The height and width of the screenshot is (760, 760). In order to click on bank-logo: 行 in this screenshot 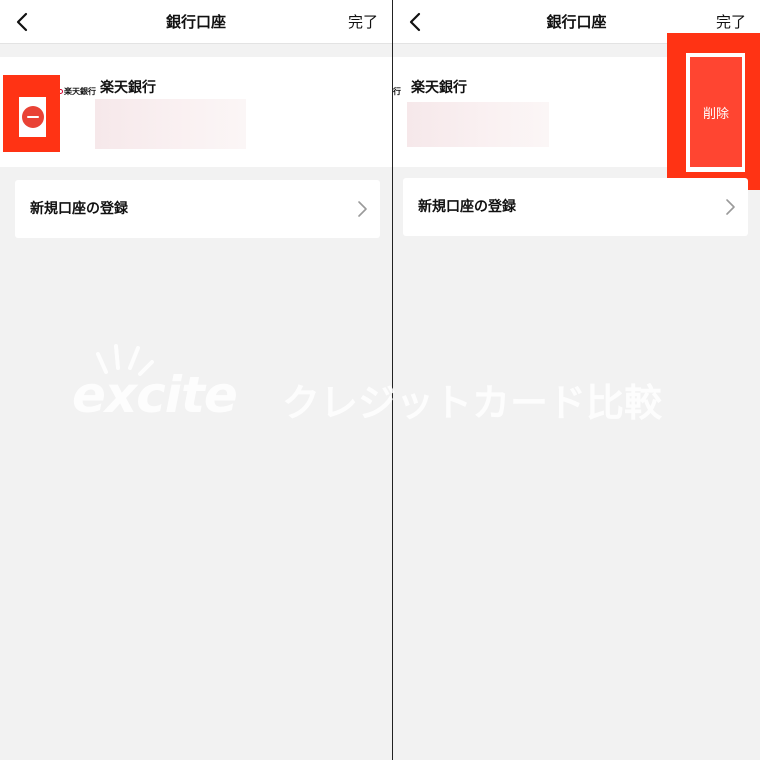, I will do `click(397, 91)`.